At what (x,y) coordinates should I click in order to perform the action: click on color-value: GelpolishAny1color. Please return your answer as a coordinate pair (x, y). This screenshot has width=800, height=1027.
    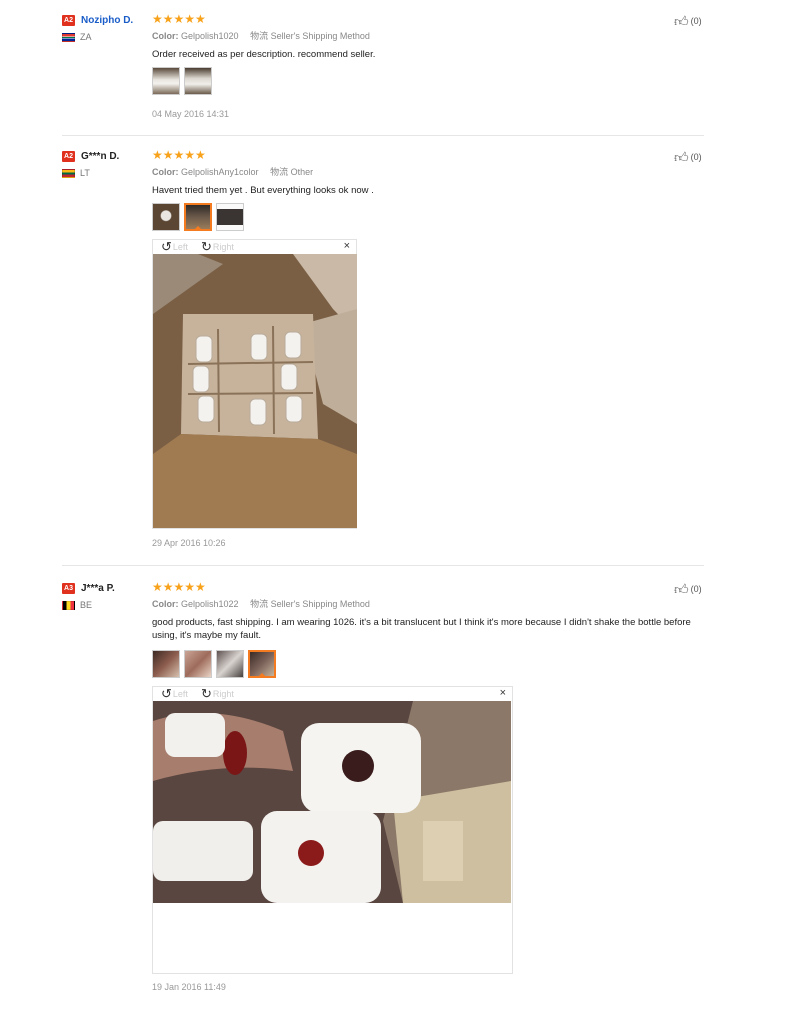
    Looking at the image, I should click on (220, 172).